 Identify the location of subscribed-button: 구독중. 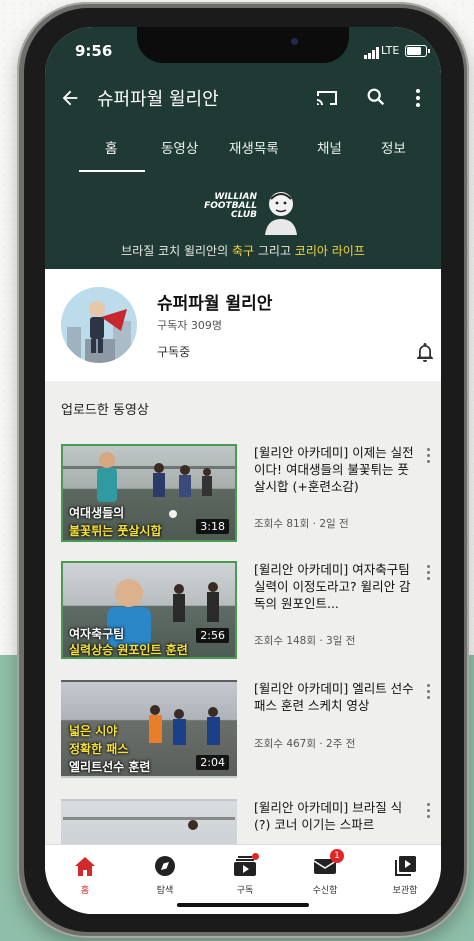
(173, 351).